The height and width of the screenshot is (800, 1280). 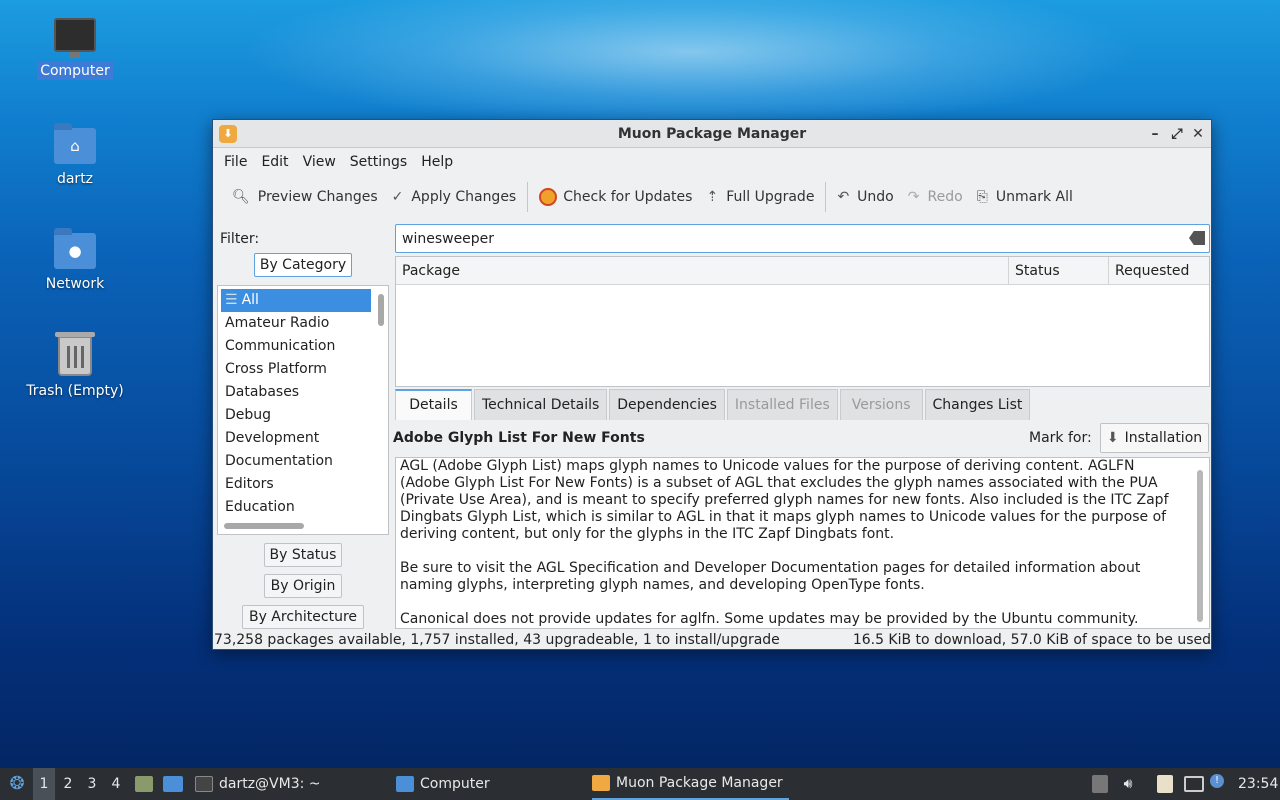 I want to click on category-item: Development, so click(x=296, y=438).